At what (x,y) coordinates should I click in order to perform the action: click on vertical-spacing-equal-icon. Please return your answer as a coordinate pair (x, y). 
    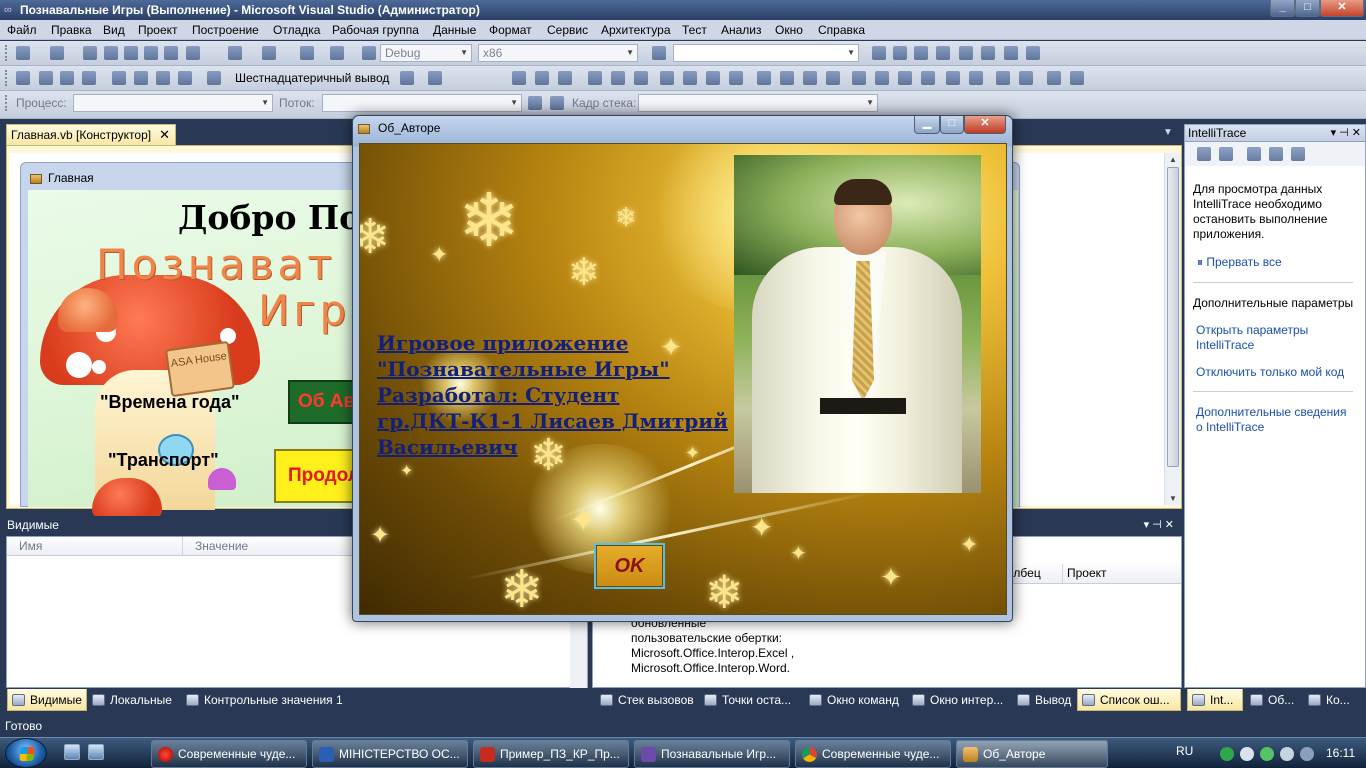
    Looking at the image, I should click on (859, 78).